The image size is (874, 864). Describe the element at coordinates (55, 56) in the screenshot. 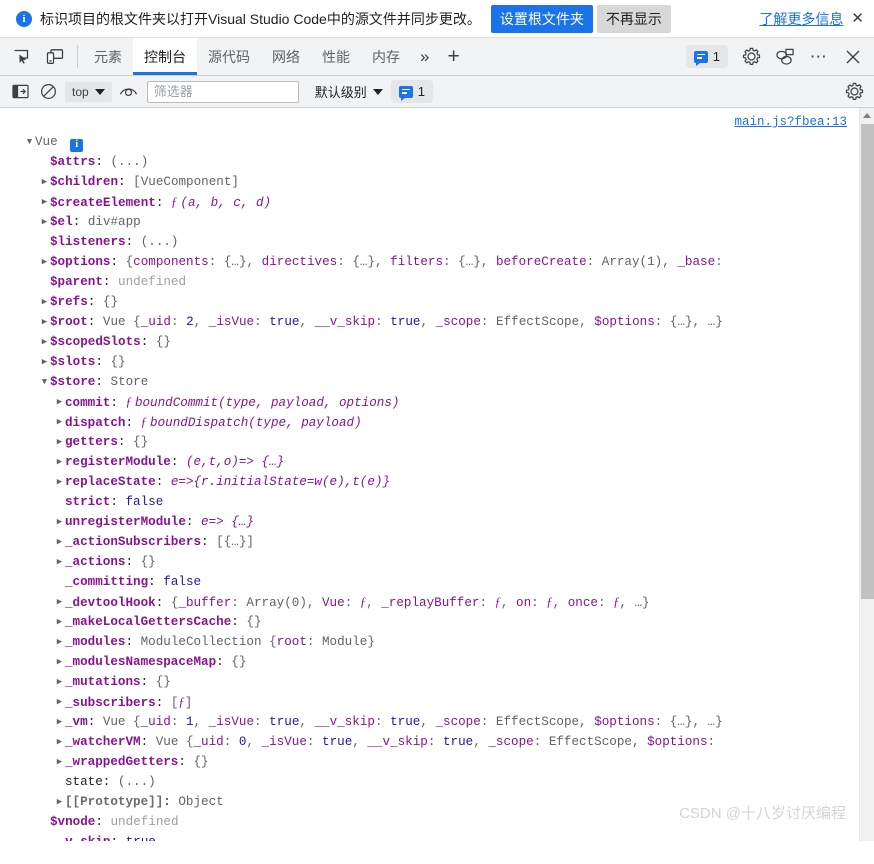

I see `device-toolbar-icon` at that location.